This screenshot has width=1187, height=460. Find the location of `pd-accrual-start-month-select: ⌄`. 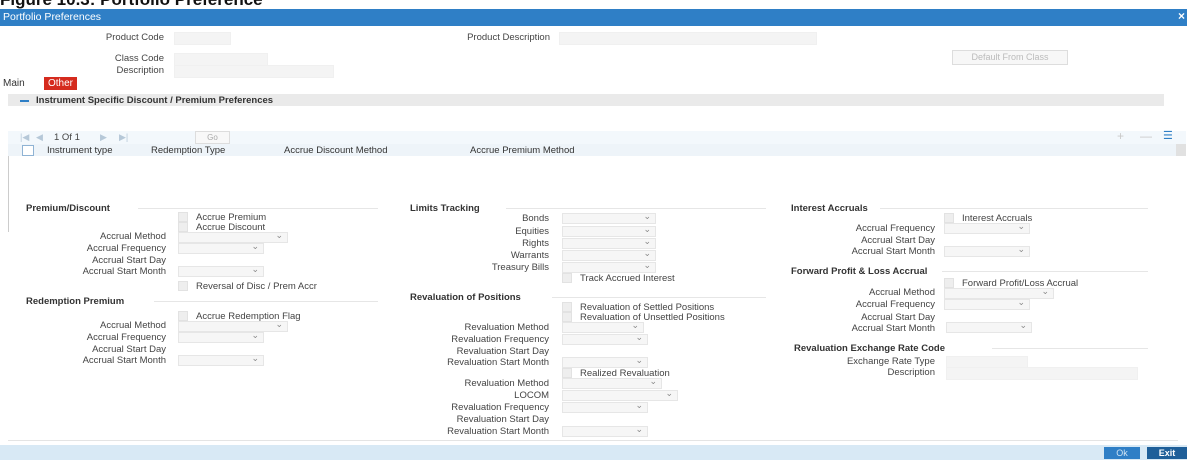

pd-accrual-start-month-select: ⌄ is located at coordinates (221, 270).